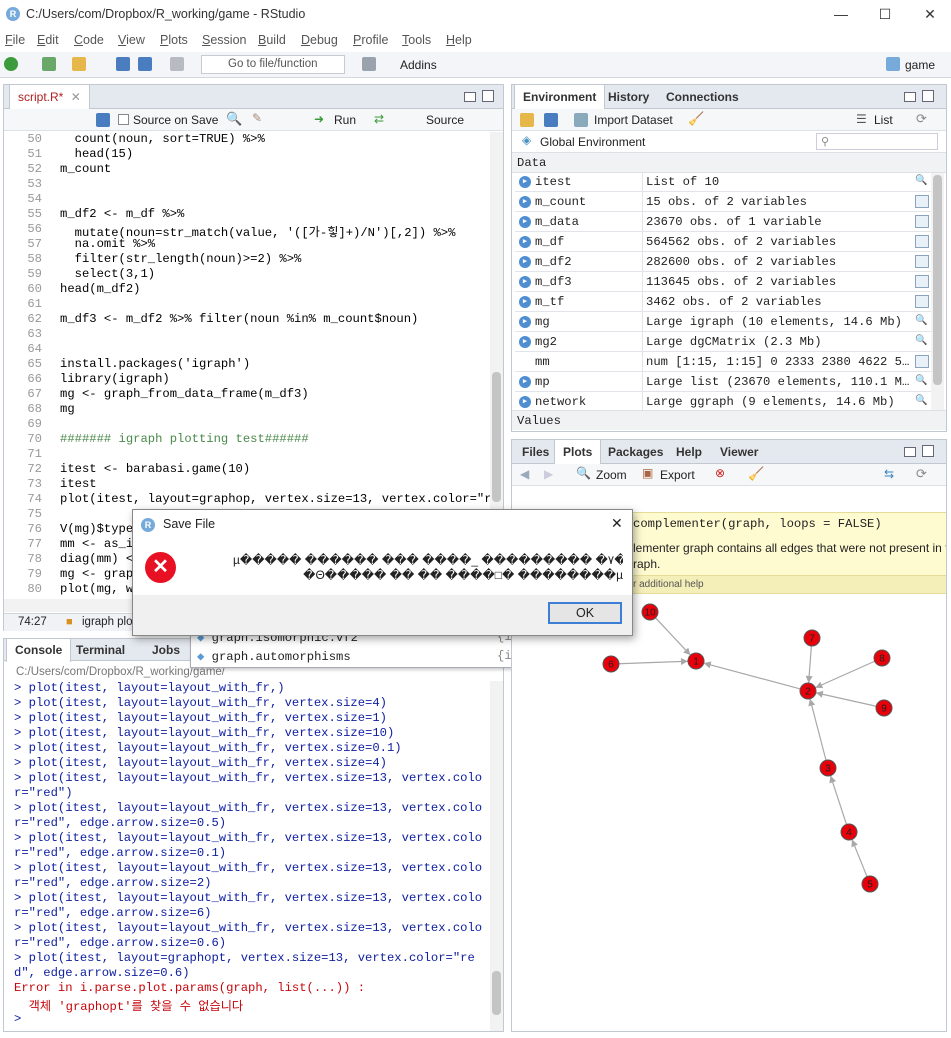 Image resolution: width=951 pixels, height=1038 pixels. Describe the element at coordinates (496, 993) in the screenshot. I see `console-scrollbar-thumb` at that location.